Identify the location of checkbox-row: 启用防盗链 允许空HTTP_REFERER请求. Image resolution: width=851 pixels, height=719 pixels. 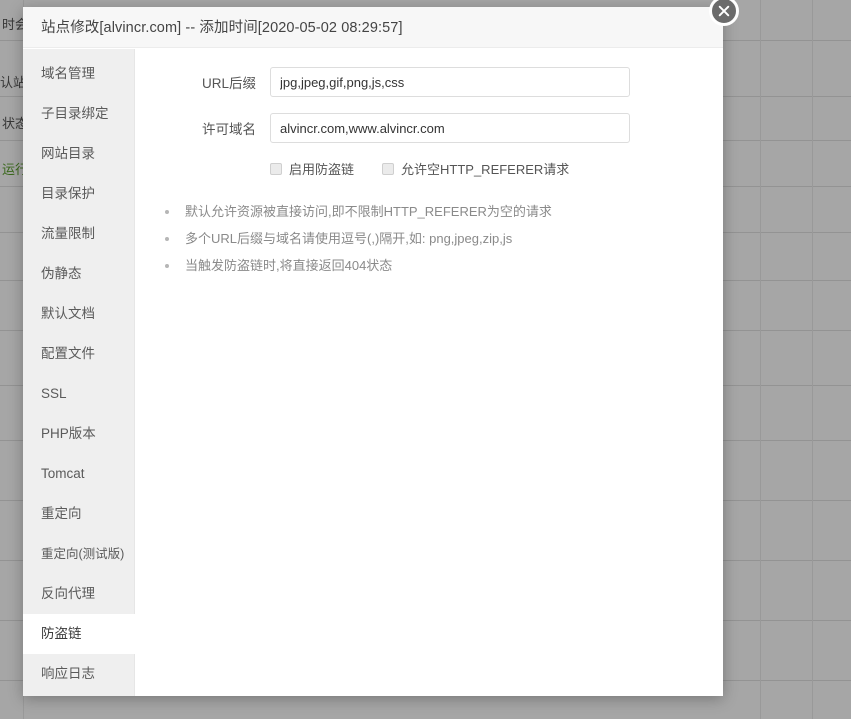
(429, 168).